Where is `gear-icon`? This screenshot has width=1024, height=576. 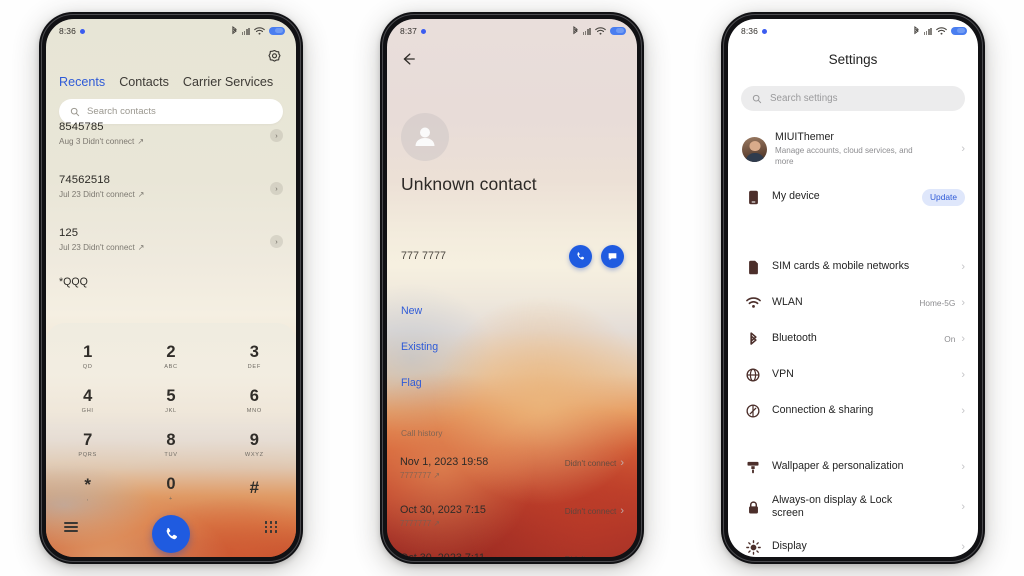 gear-icon is located at coordinates (274, 57).